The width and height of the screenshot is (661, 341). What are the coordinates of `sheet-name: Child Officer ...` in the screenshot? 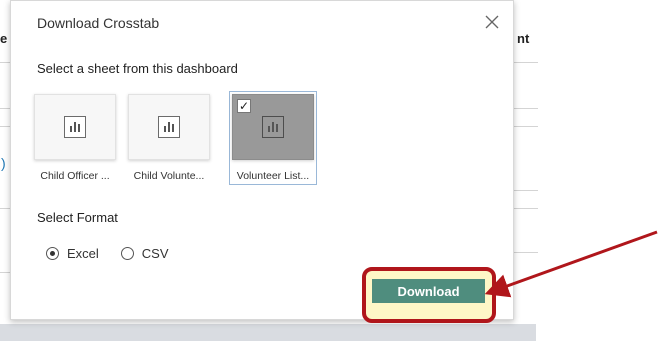 It's located at (75, 176).